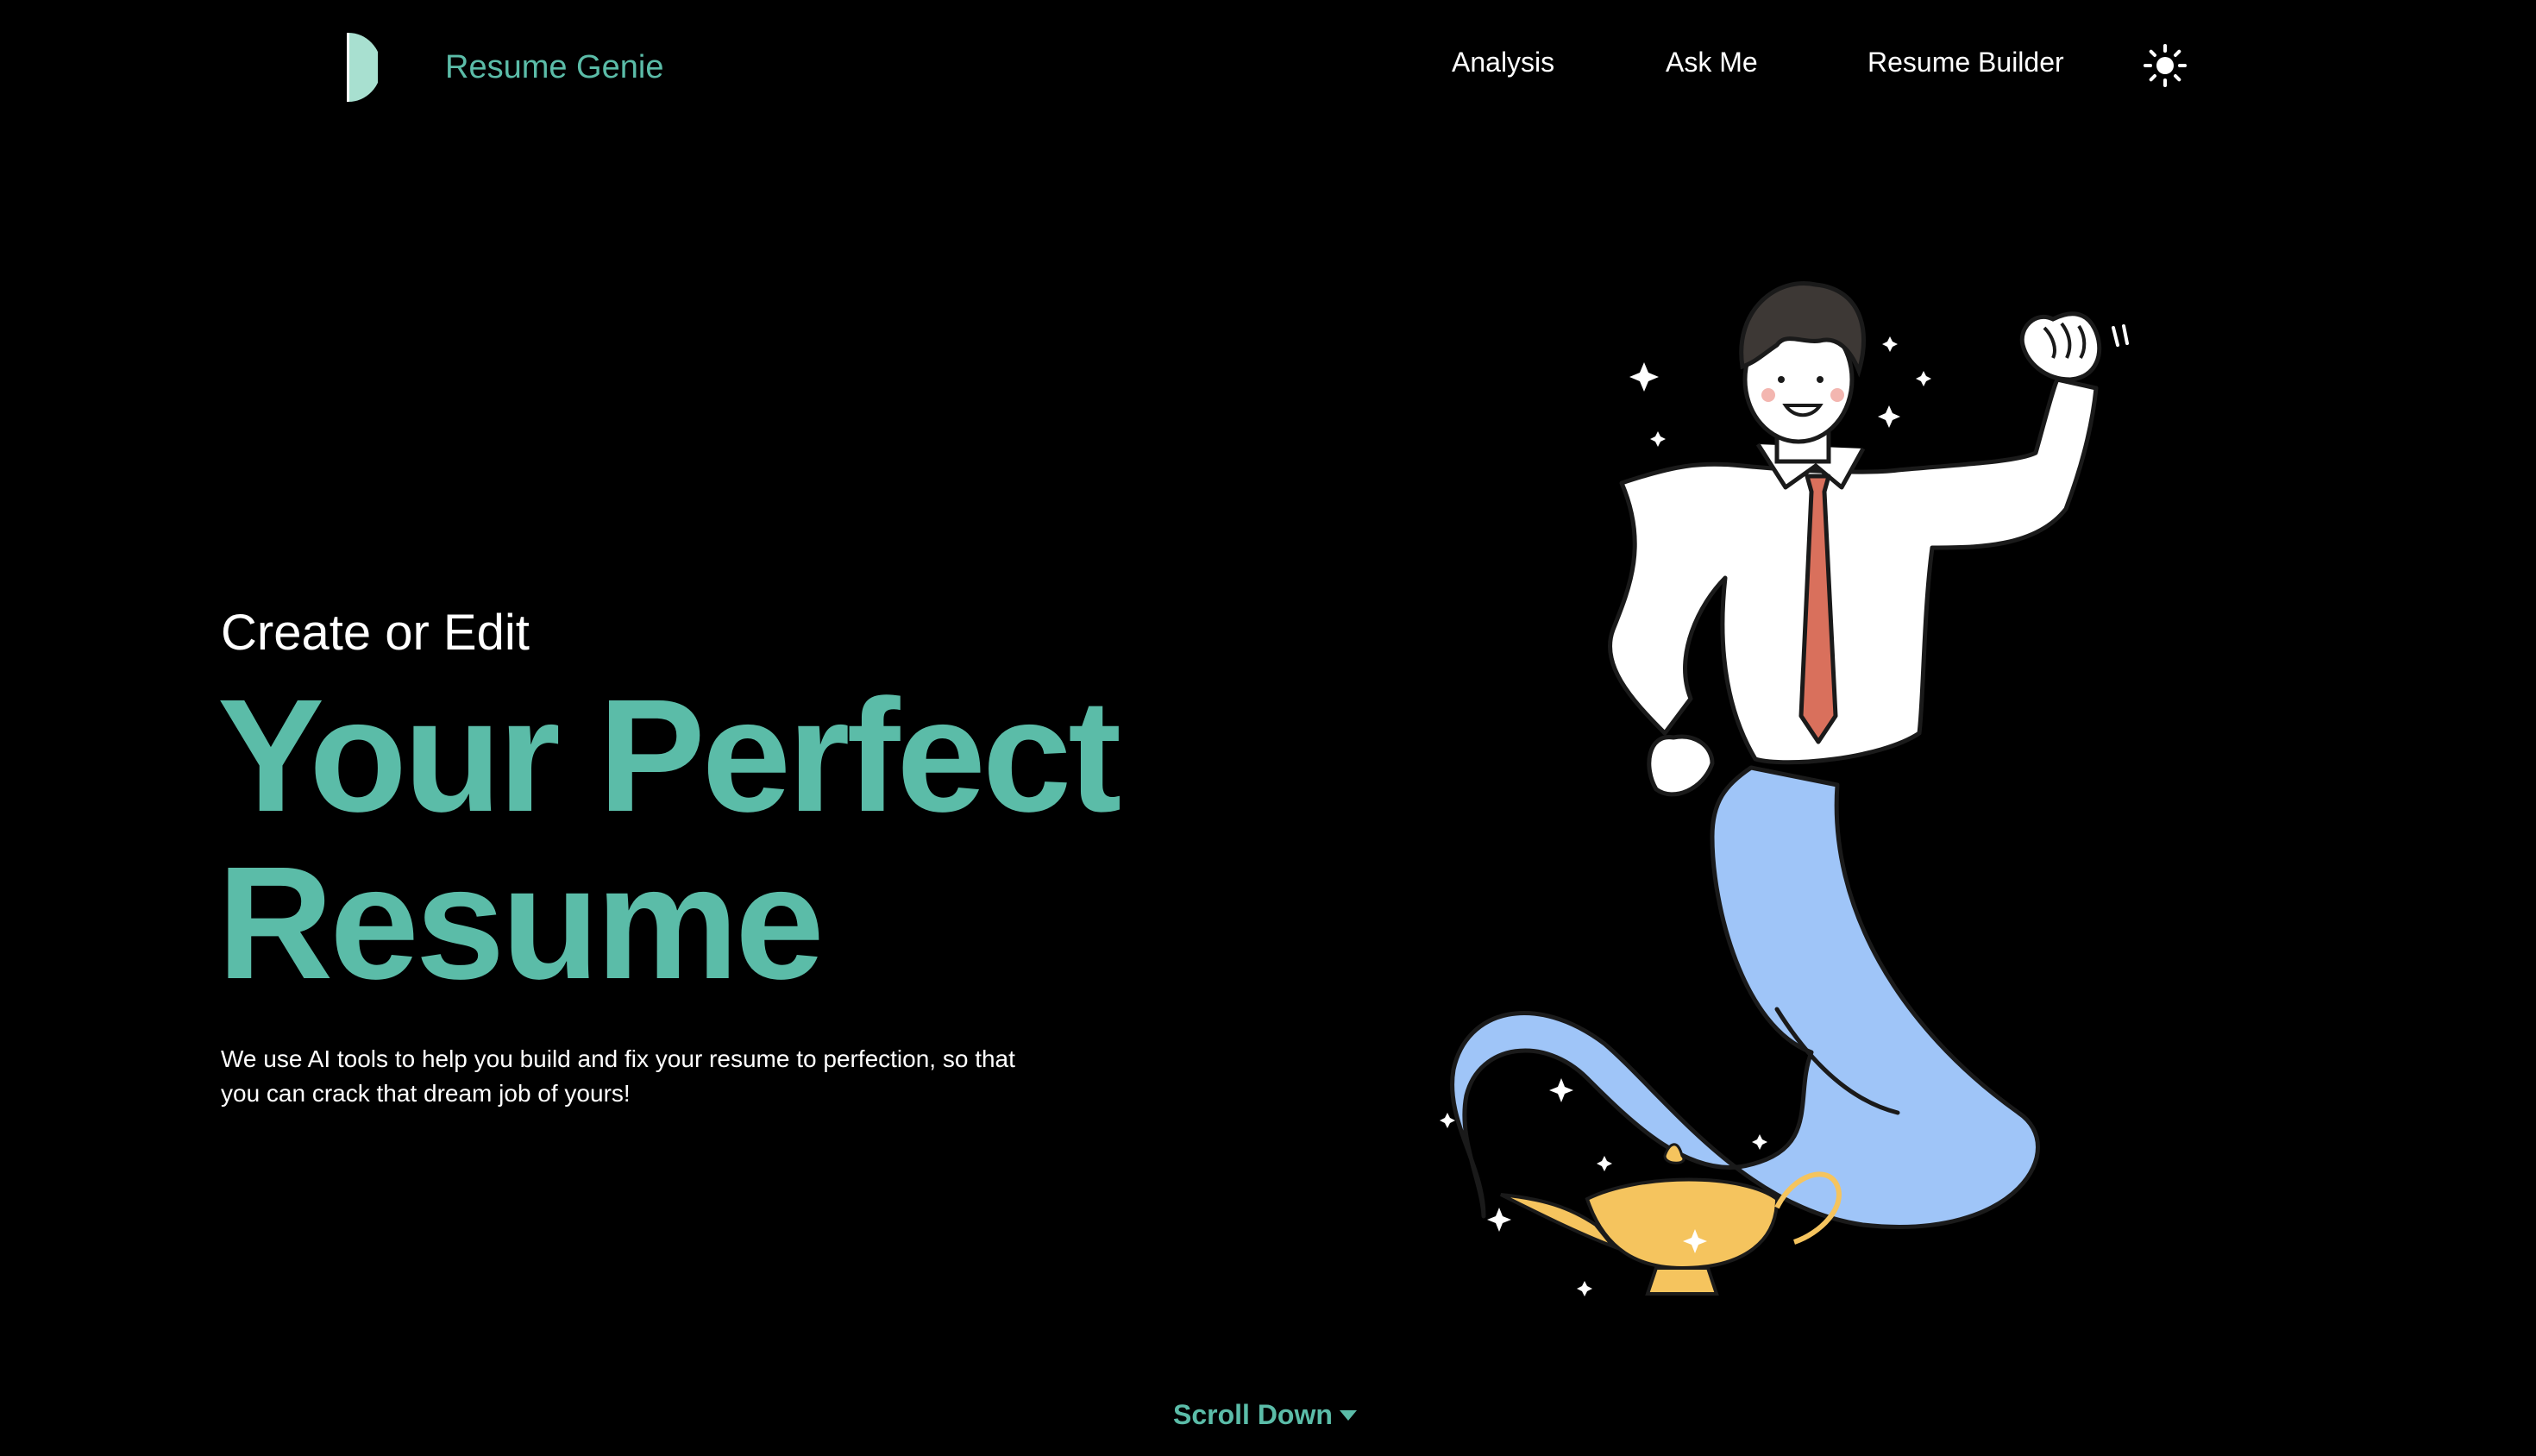 The width and height of the screenshot is (2536, 1456). I want to click on caret-down-icon, so click(1348, 1415).